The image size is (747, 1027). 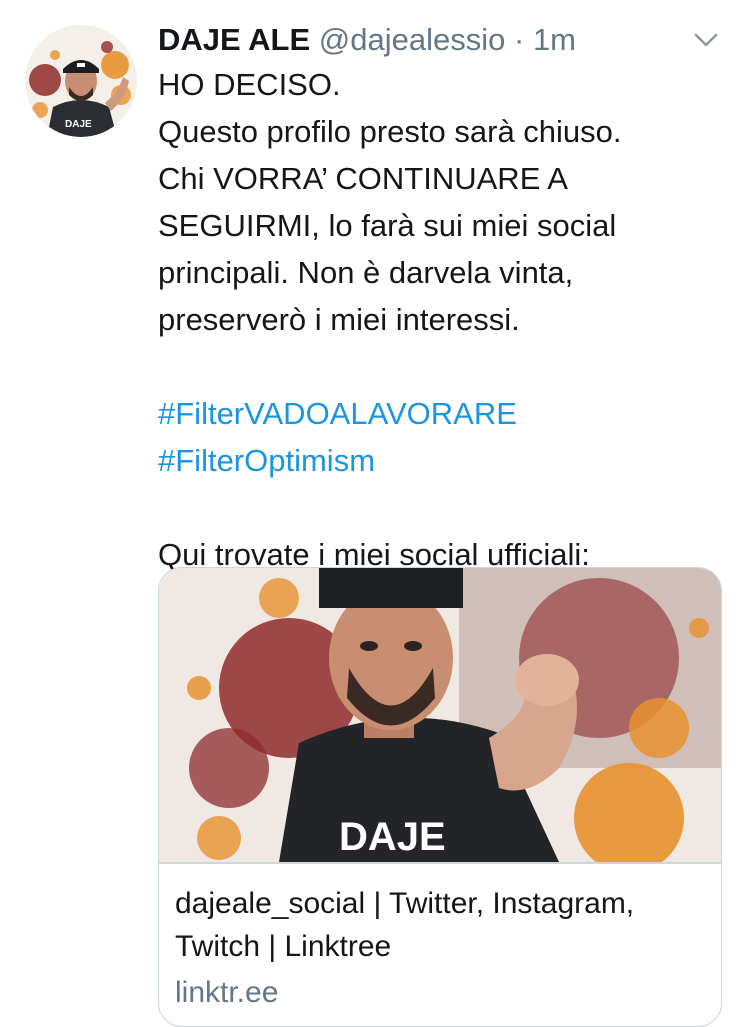 I want to click on tweet-line: Questo profilo presto sarà chiuso., so click(x=390, y=131).